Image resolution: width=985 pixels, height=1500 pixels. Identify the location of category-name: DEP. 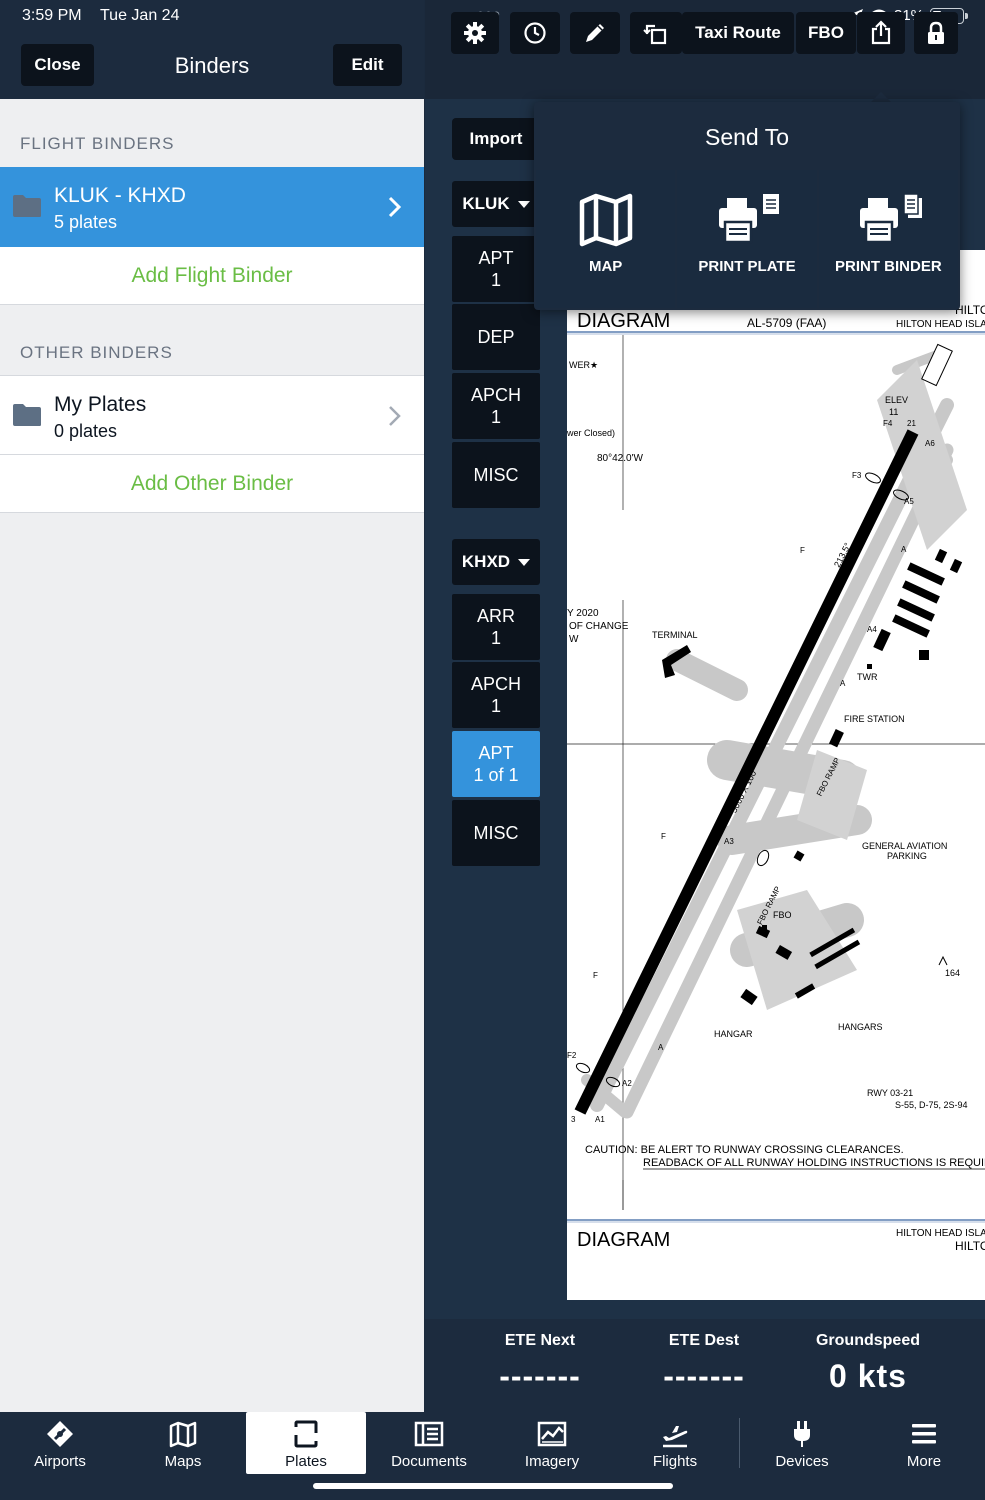
(496, 337).